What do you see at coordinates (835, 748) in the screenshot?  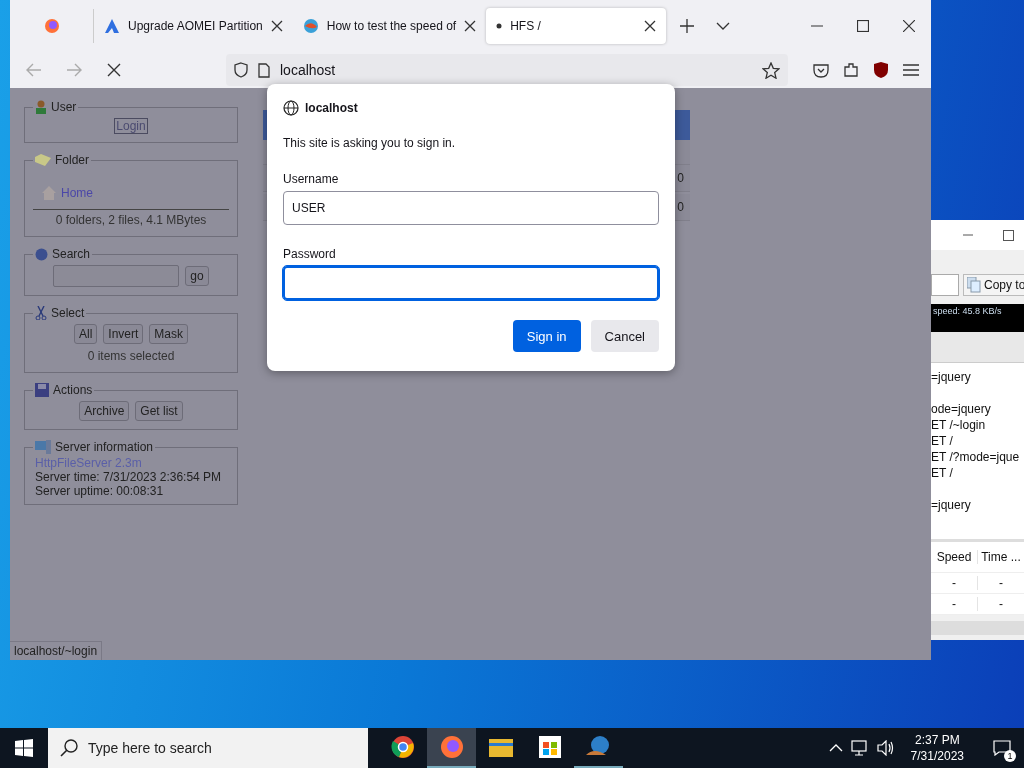 I see `chevron-up-icon` at bounding box center [835, 748].